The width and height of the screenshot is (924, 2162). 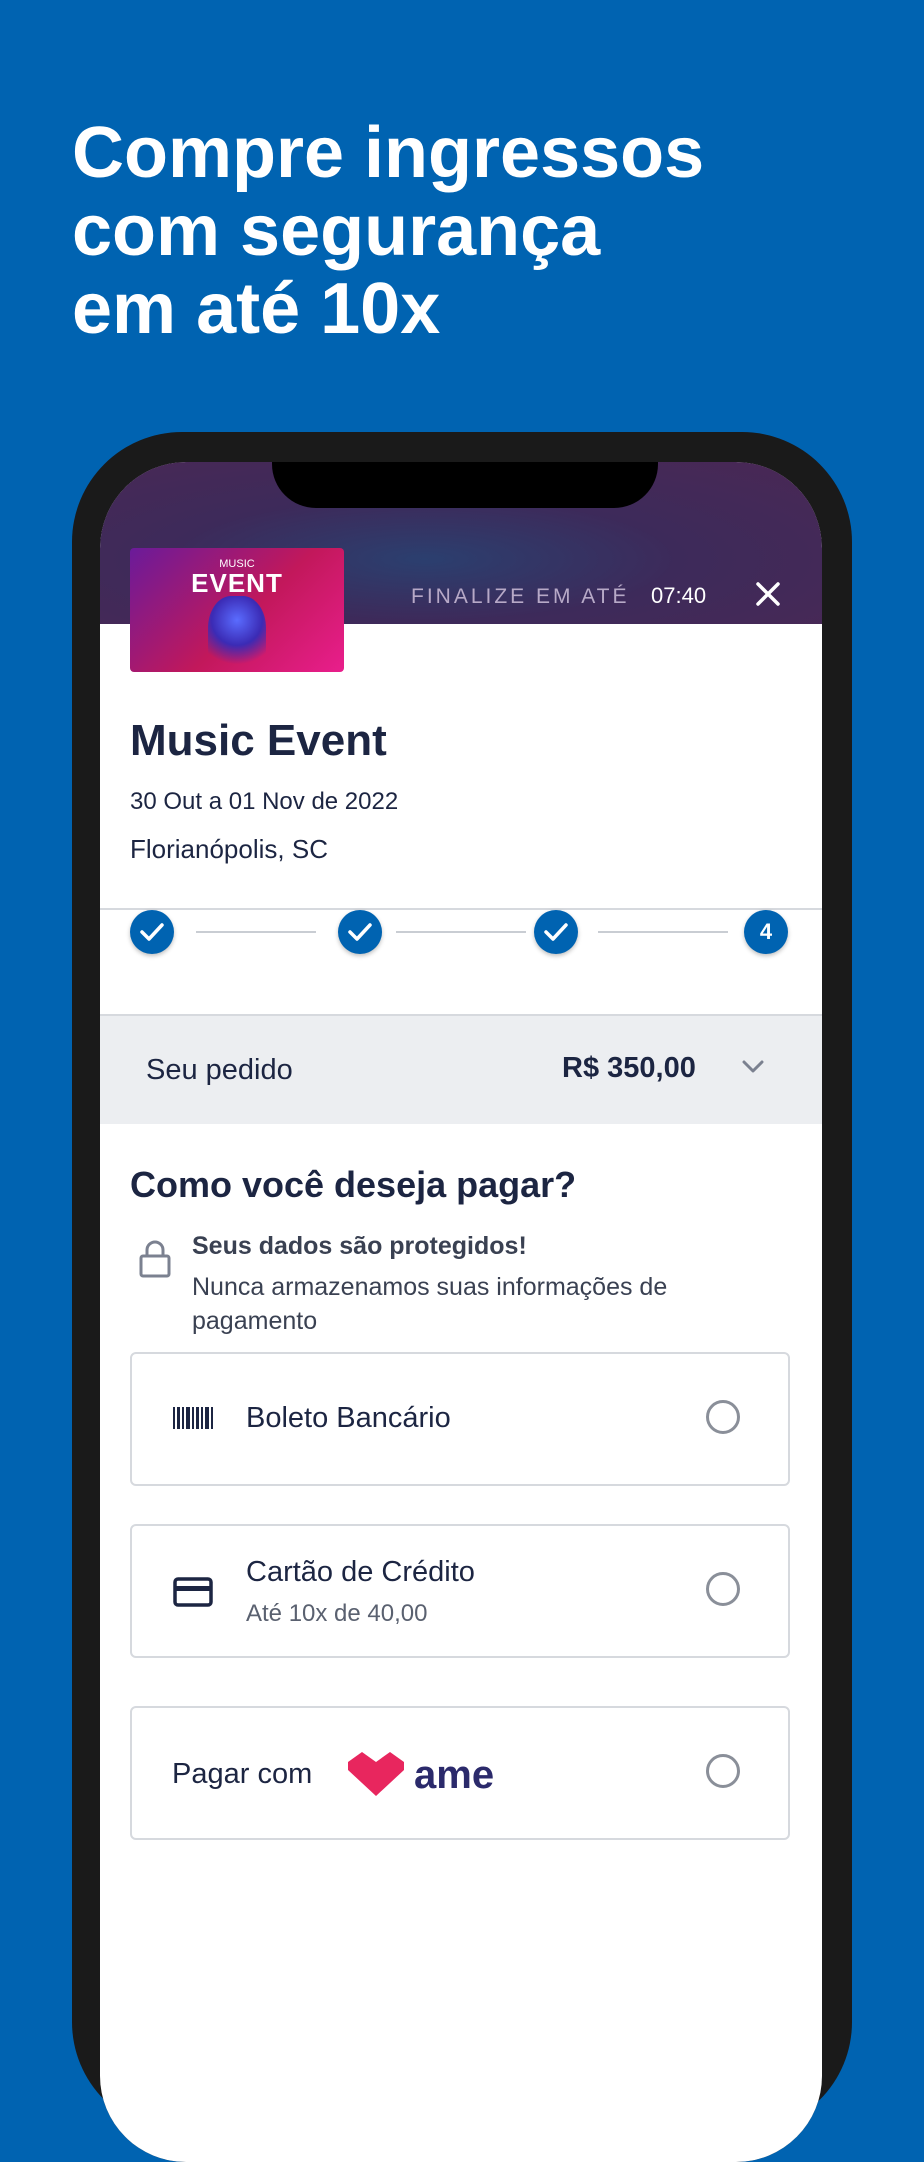 What do you see at coordinates (219, 1070) in the screenshot?
I see `order-label: Seu pedido` at bounding box center [219, 1070].